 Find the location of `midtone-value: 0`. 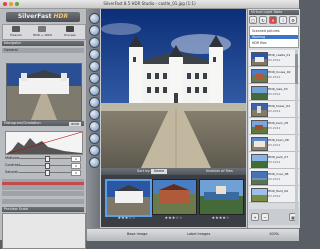

midtone-value: 0 is located at coordinates (76, 159).